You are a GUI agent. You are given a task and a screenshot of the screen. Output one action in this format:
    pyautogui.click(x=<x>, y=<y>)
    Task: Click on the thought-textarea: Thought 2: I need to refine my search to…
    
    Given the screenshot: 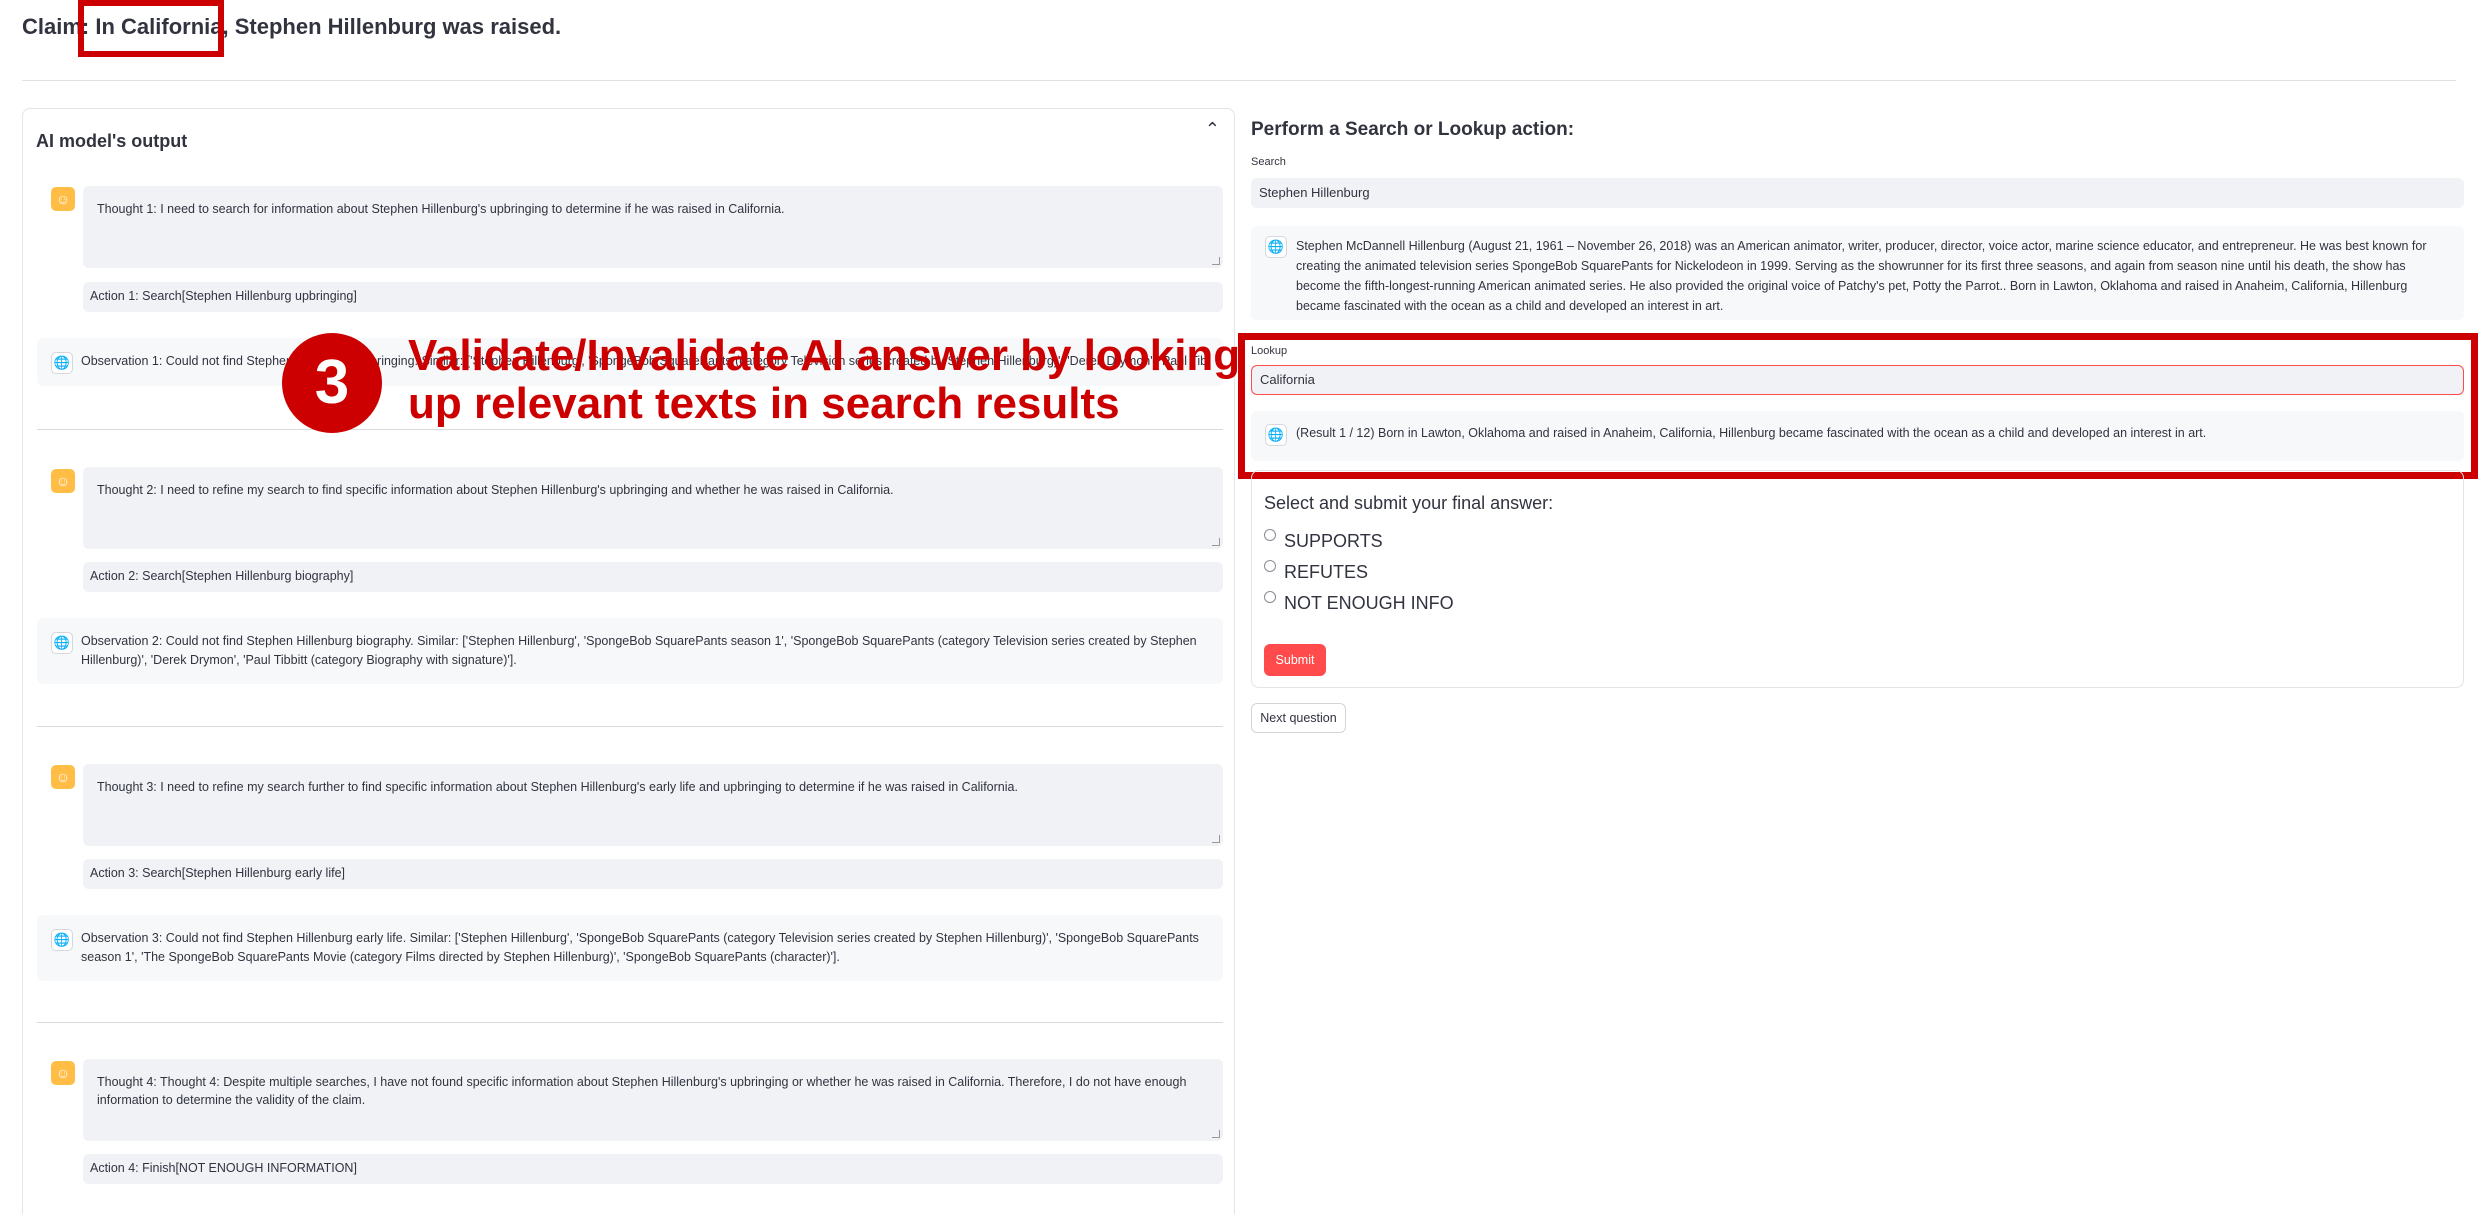 What is the action you would take?
    pyautogui.click(x=653, y=508)
    